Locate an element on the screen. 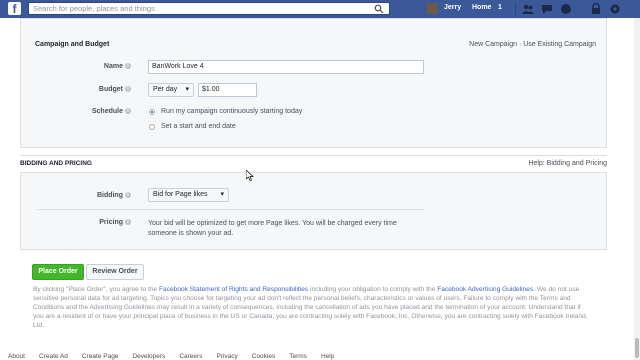 Image resolution: width=640 pixels, height=360 pixels. campaign-links: New Campaign · Use Existing Campaign is located at coordinates (532, 44).